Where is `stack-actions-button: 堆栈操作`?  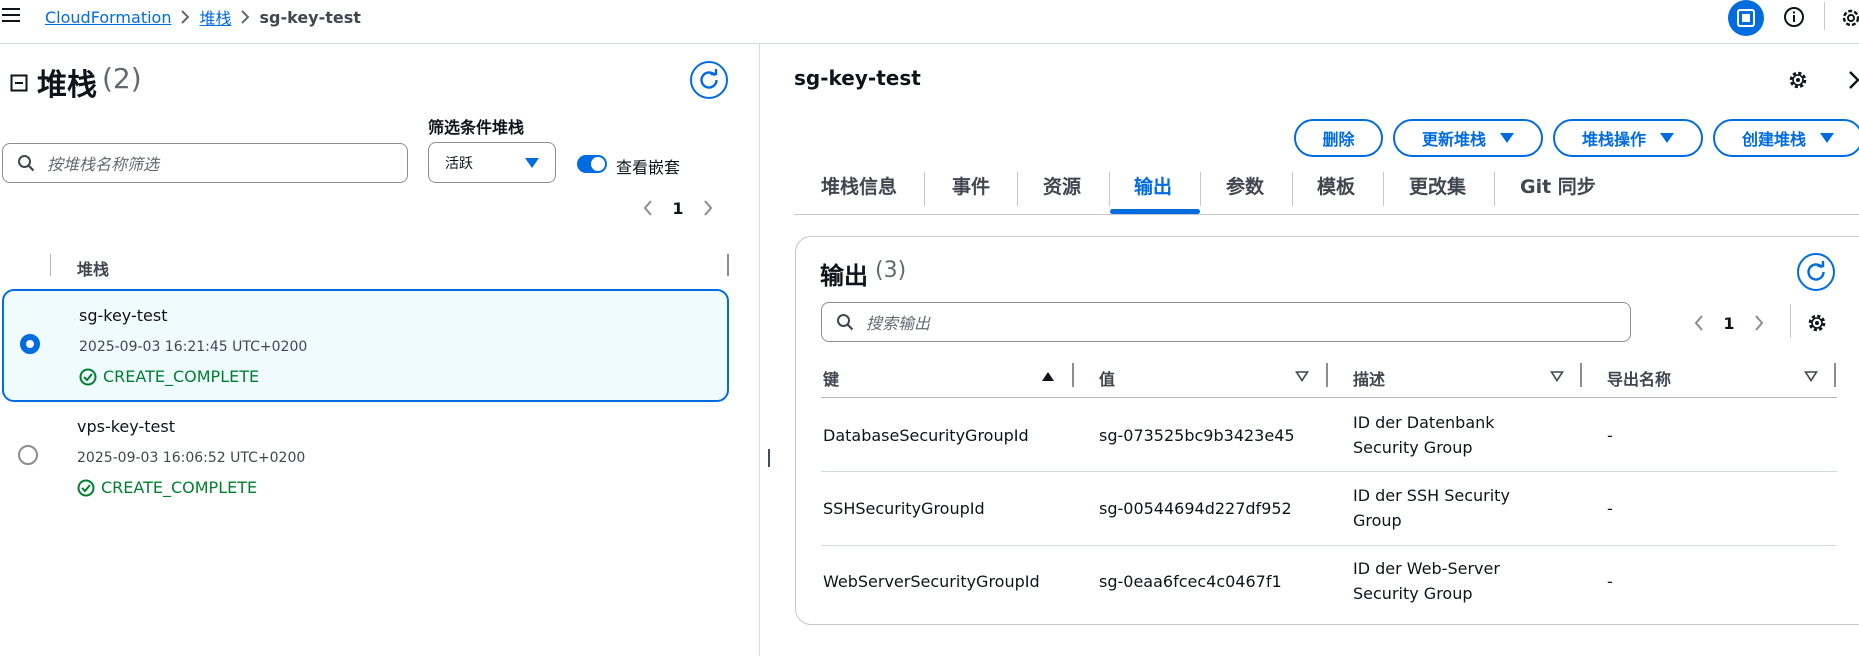 stack-actions-button: 堆栈操作 is located at coordinates (1628, 138).